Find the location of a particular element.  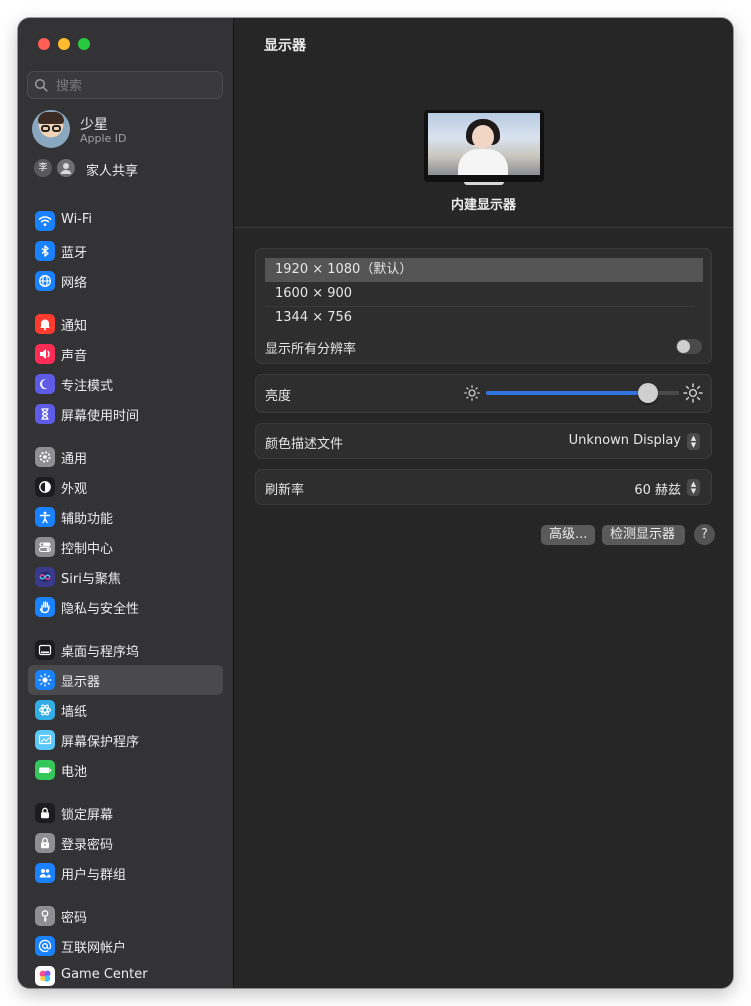

family-avatar-1: 李 is located at coordinates (43, 168).